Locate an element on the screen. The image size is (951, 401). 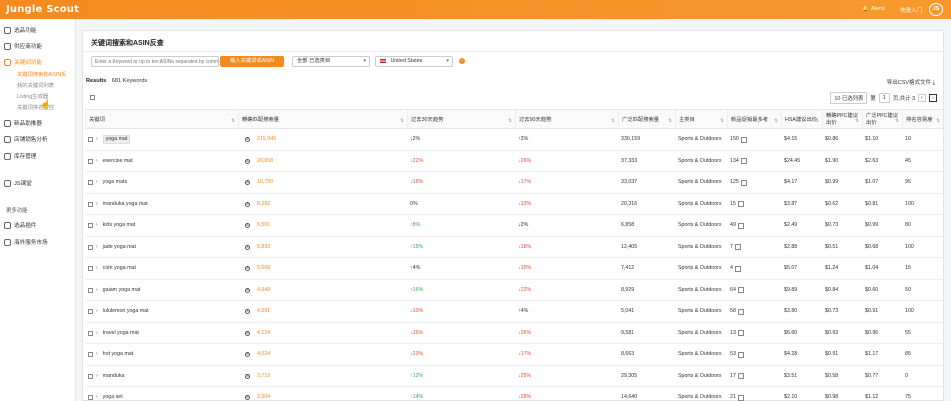
country-select: United States ▾ is located at coordinates (414, 61).